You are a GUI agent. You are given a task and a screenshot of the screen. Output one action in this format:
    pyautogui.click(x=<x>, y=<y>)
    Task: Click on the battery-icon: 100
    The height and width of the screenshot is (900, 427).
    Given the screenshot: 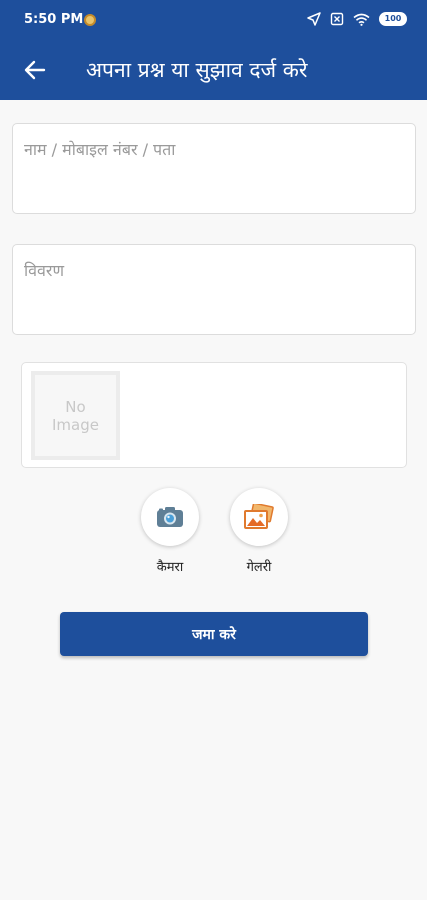 What is the action you would take?
    pyautogui.click(x=393, y=19)
    